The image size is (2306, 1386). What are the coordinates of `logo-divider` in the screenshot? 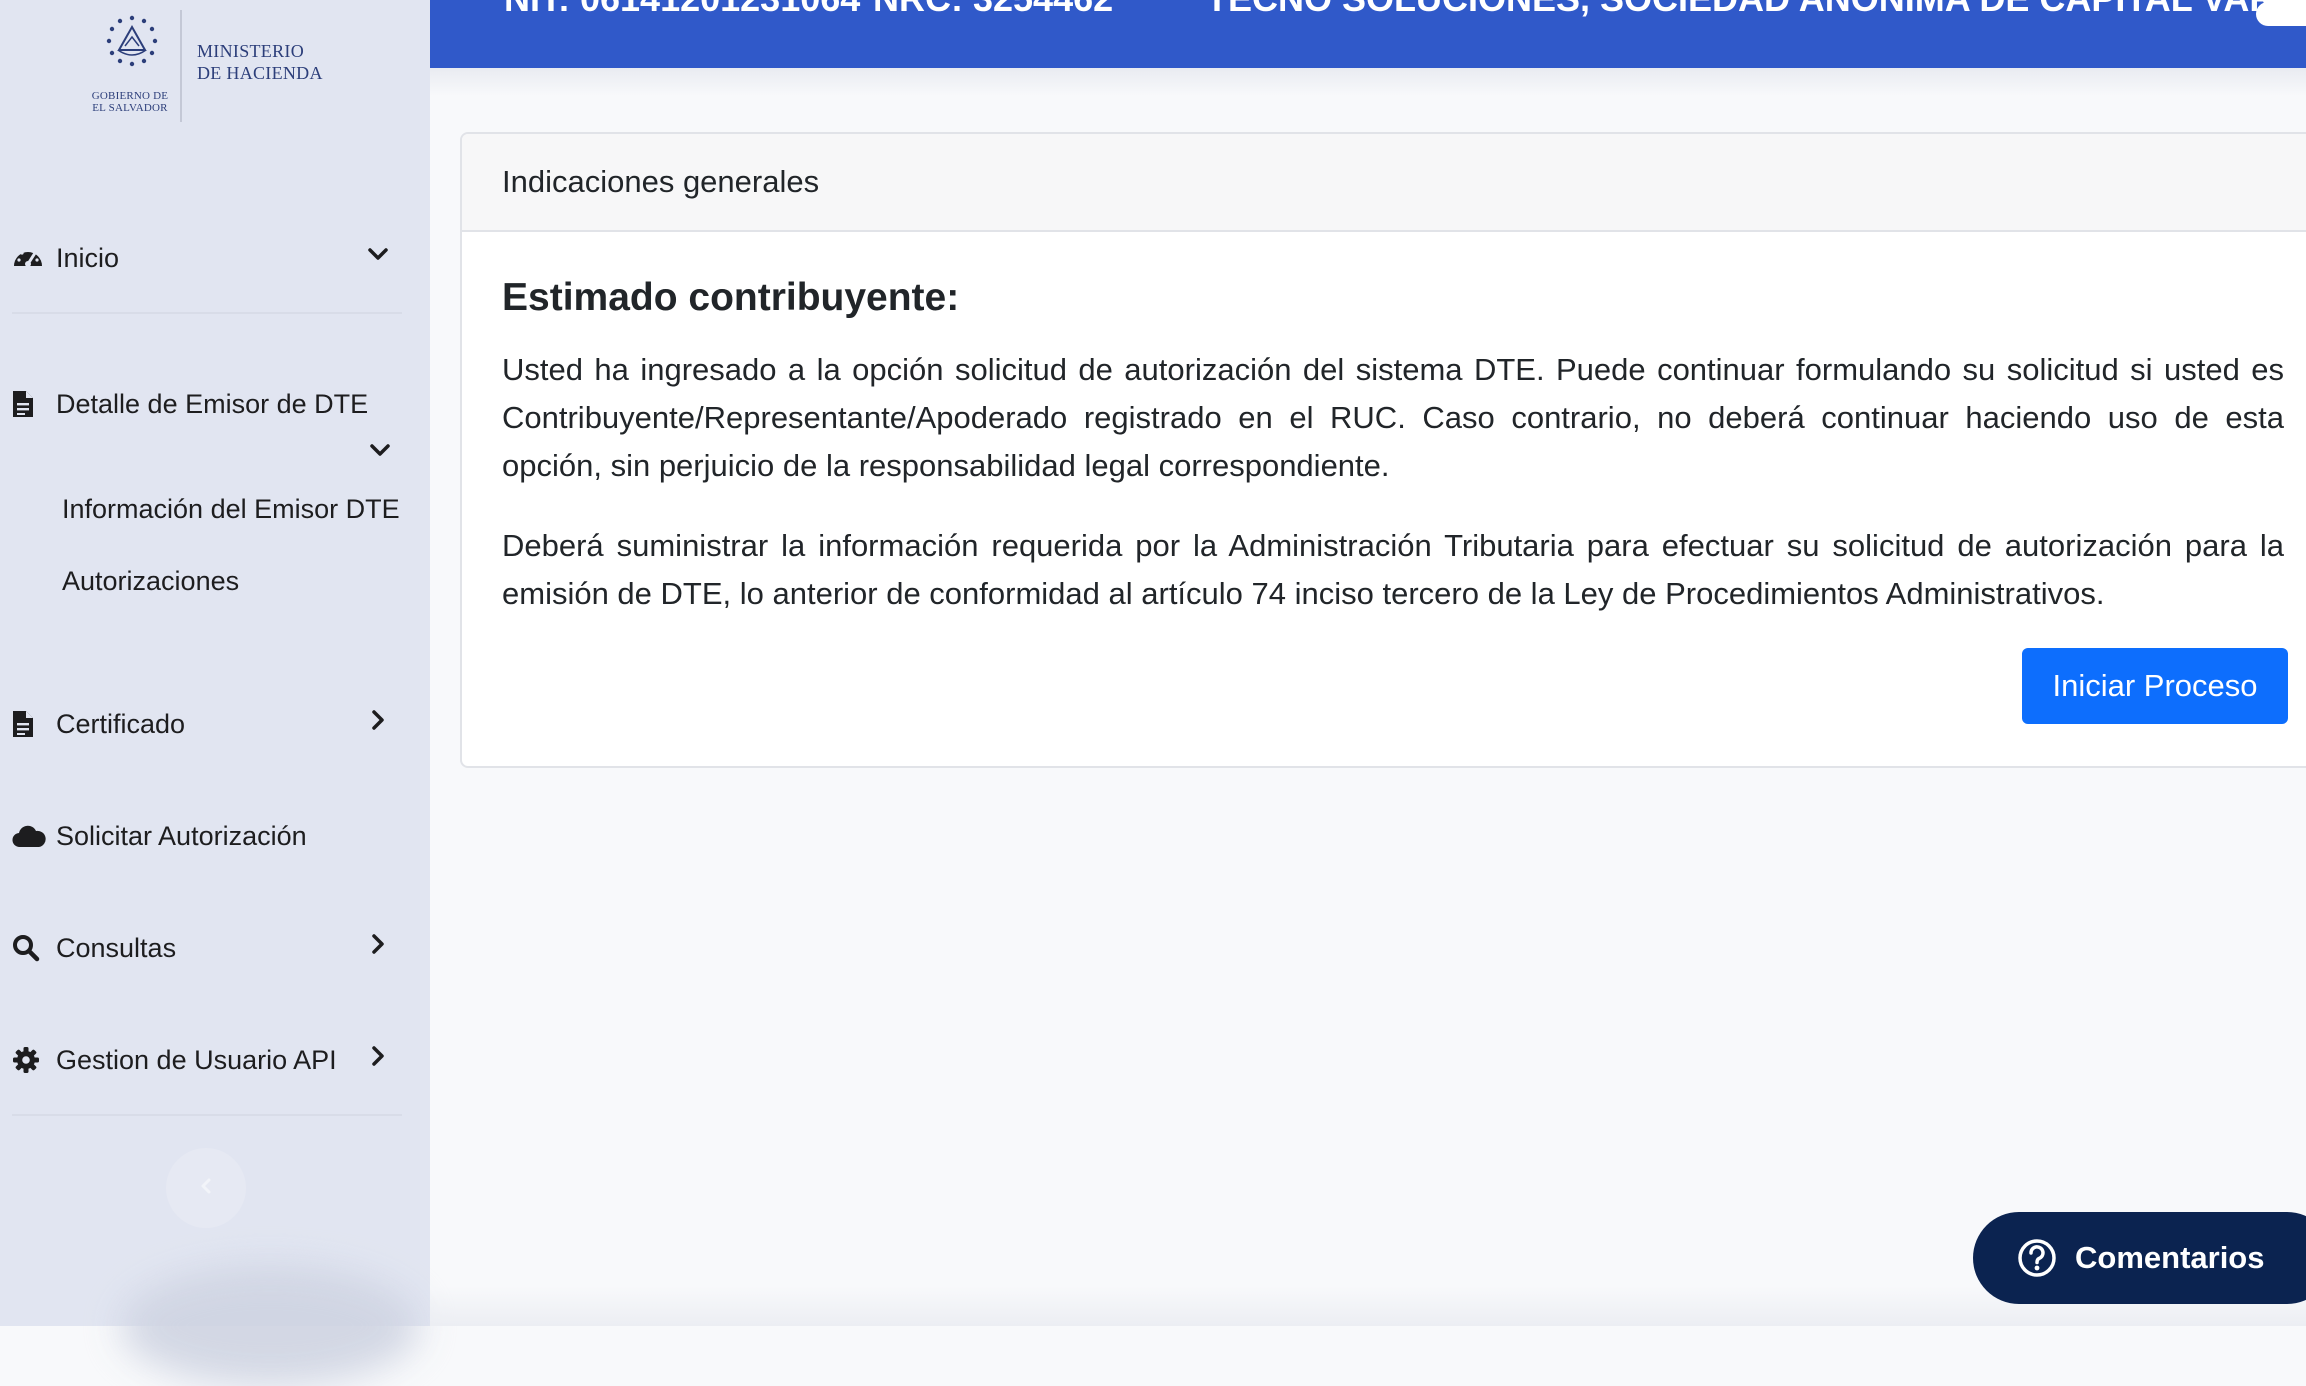 It's located at (181, 66).